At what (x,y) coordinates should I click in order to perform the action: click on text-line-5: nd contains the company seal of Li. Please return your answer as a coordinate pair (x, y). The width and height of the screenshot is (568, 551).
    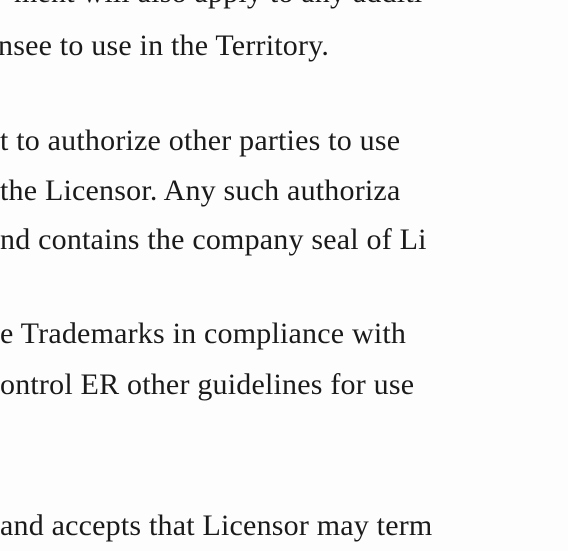
    Looking at the image, I should click on (213, 239).